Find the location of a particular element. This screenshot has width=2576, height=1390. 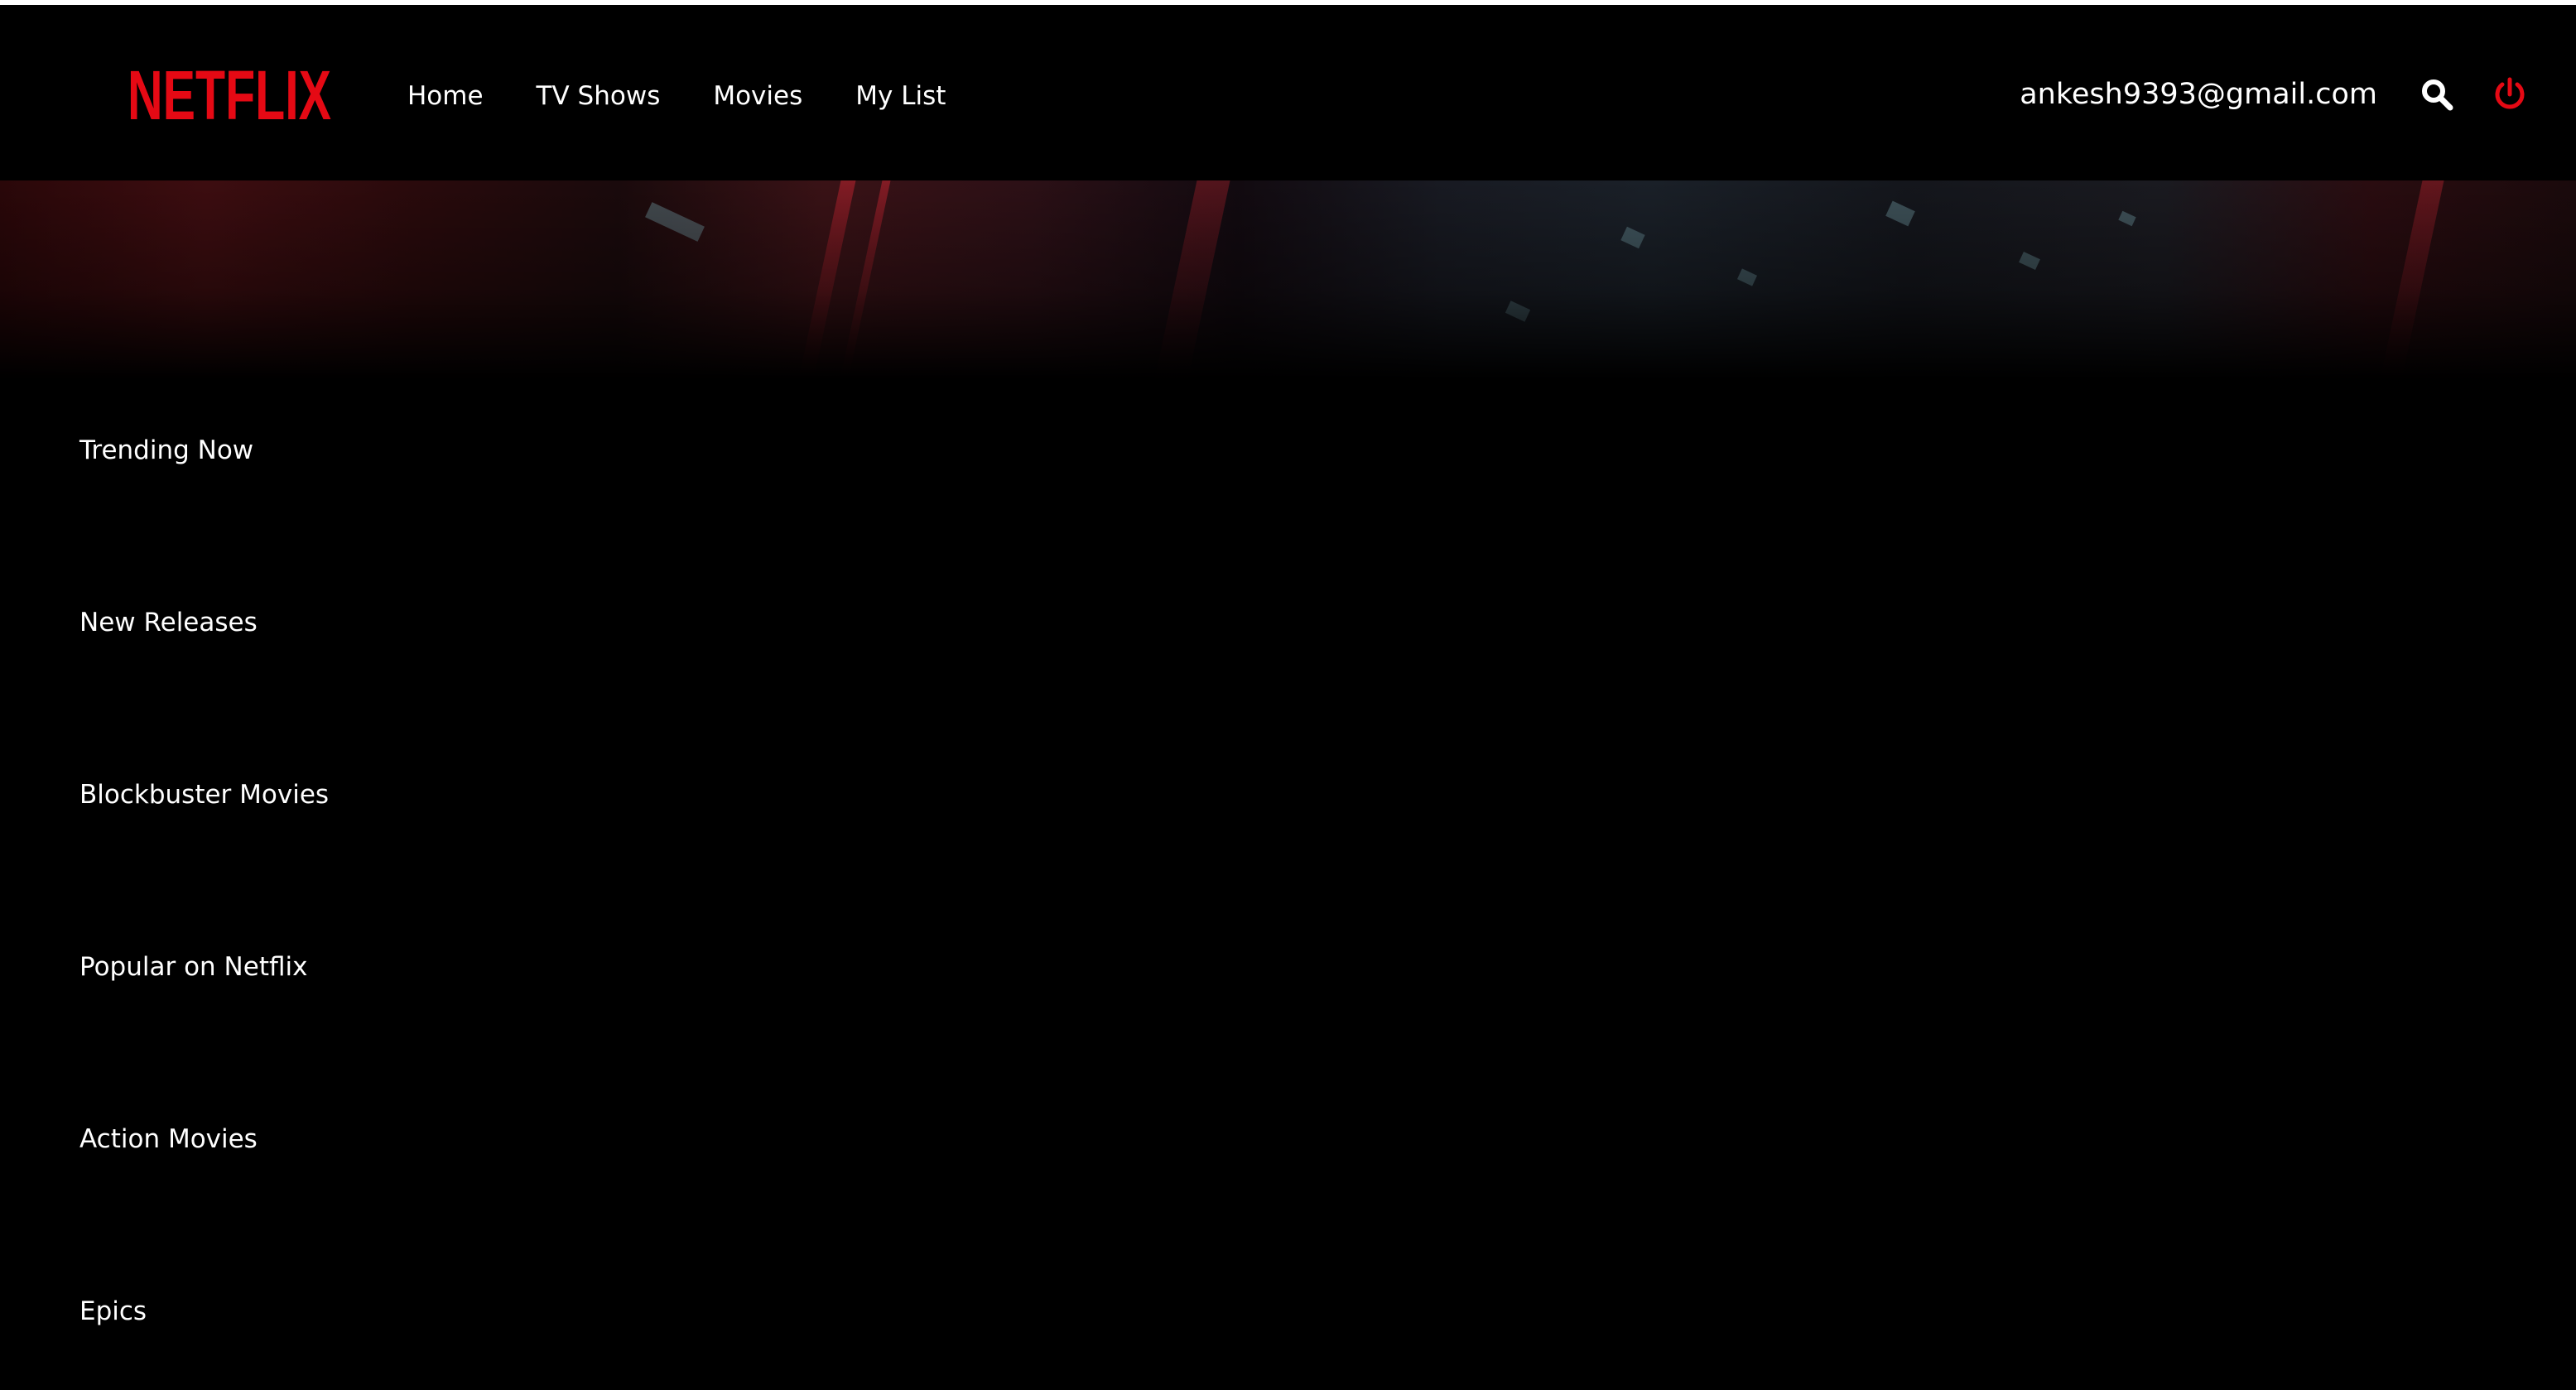

netflix-logo: NETFLIX is located at coordinates (229, 94).